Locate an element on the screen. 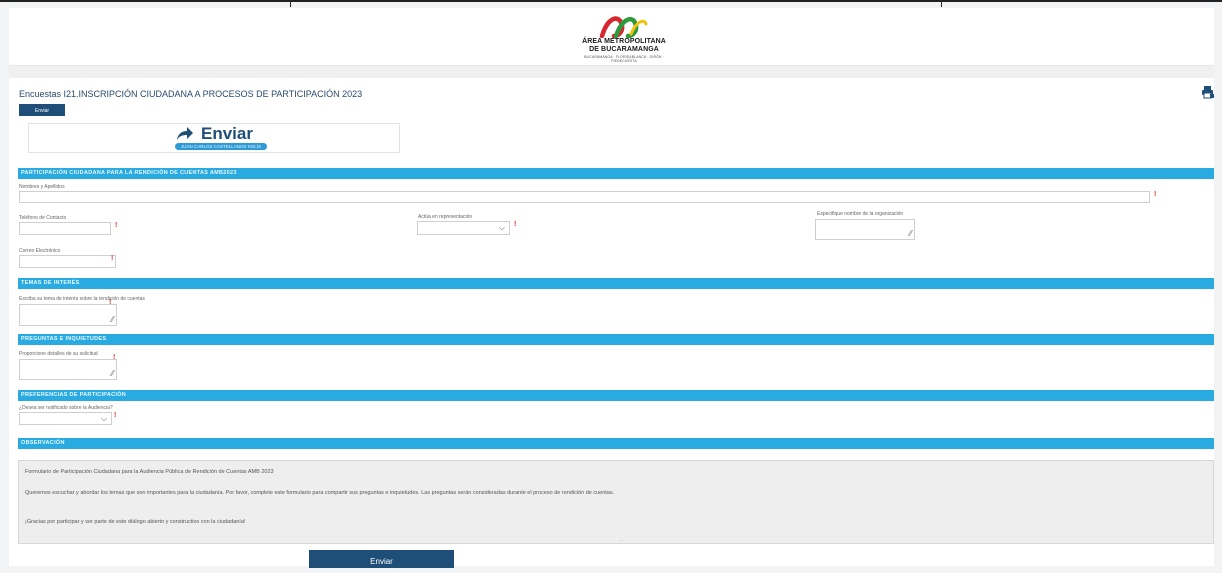  detalles-textarea: ⁄⁄ is located at coordinates (68, 369).